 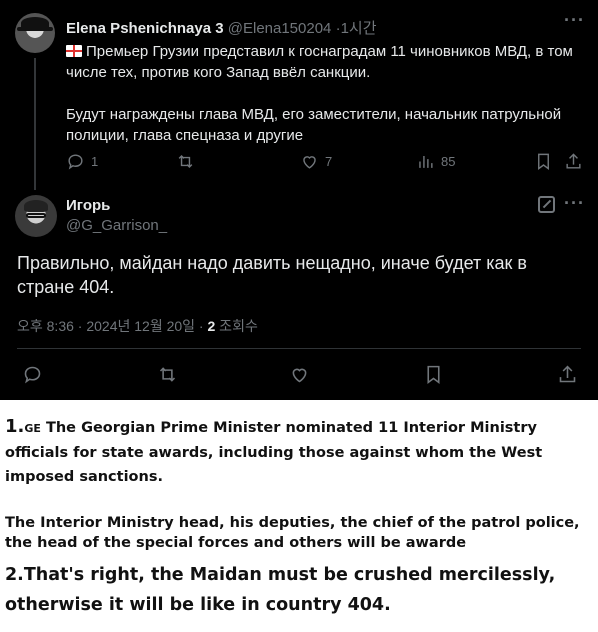 I want to click on tweet2-reply-button, so click(x=32, y=377).